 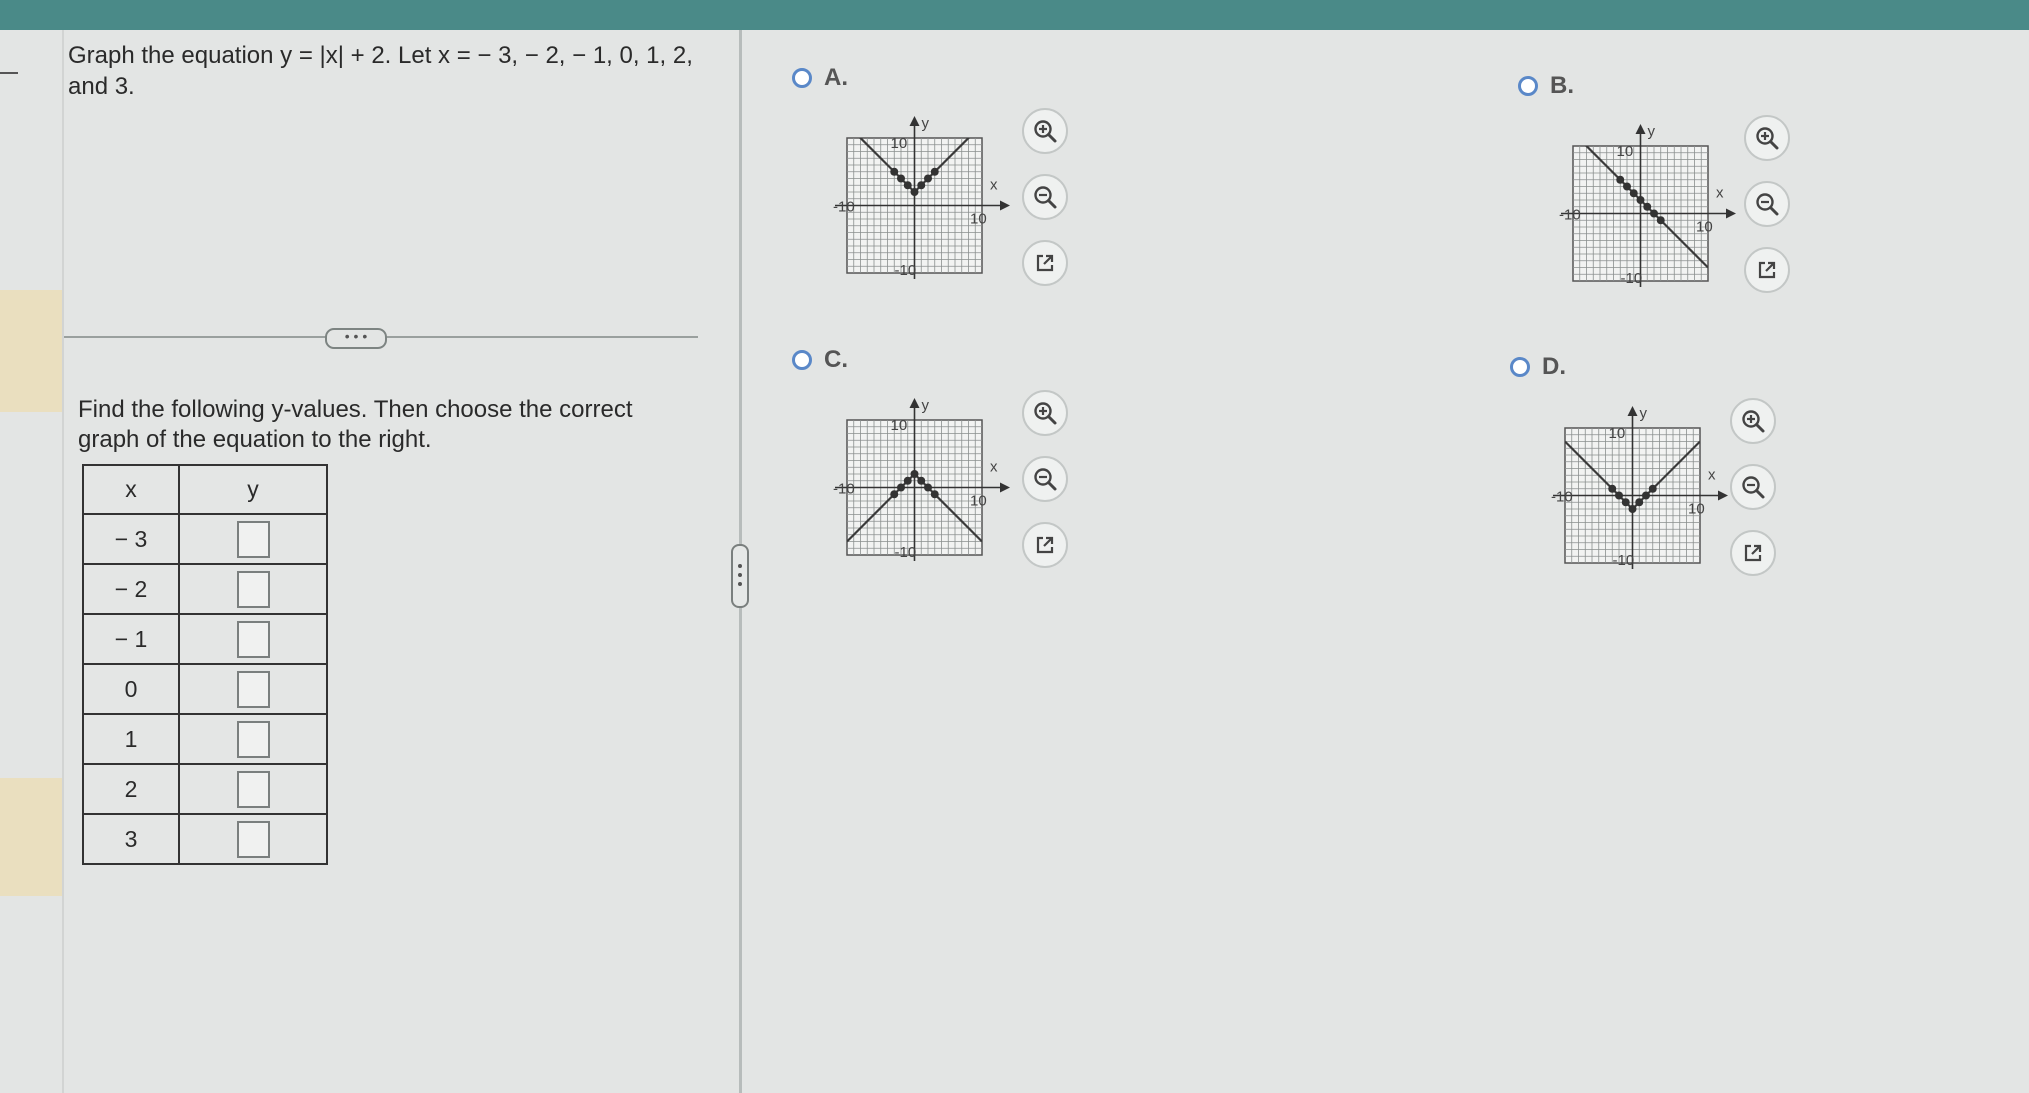 I want to click on x-value-cell: − 3, so click(x=131, y=539).